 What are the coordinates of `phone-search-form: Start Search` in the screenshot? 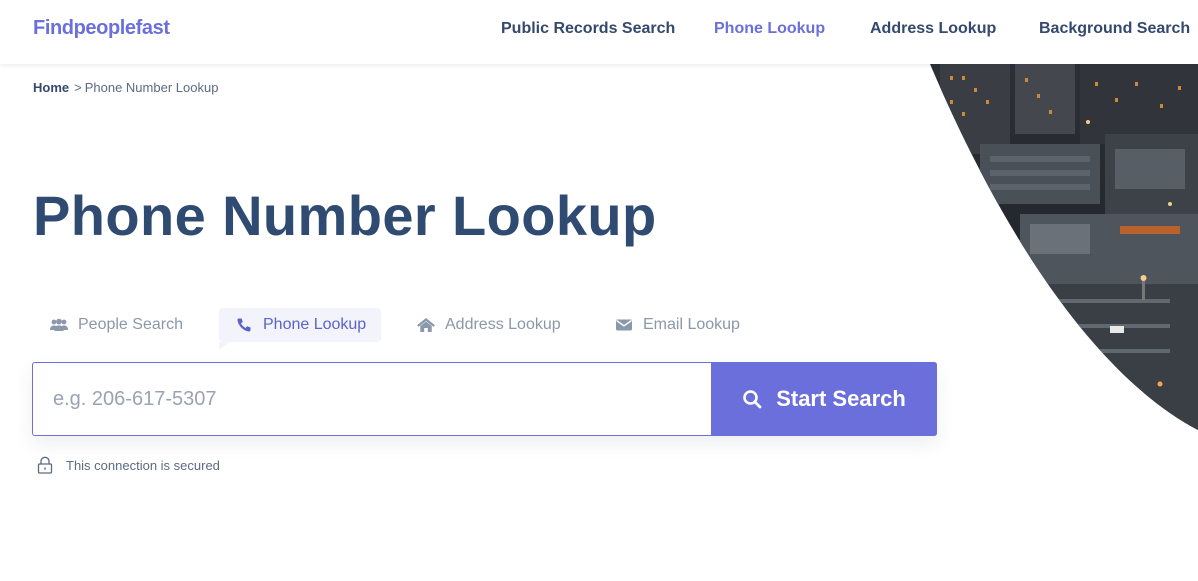 It's located at (484, 399).